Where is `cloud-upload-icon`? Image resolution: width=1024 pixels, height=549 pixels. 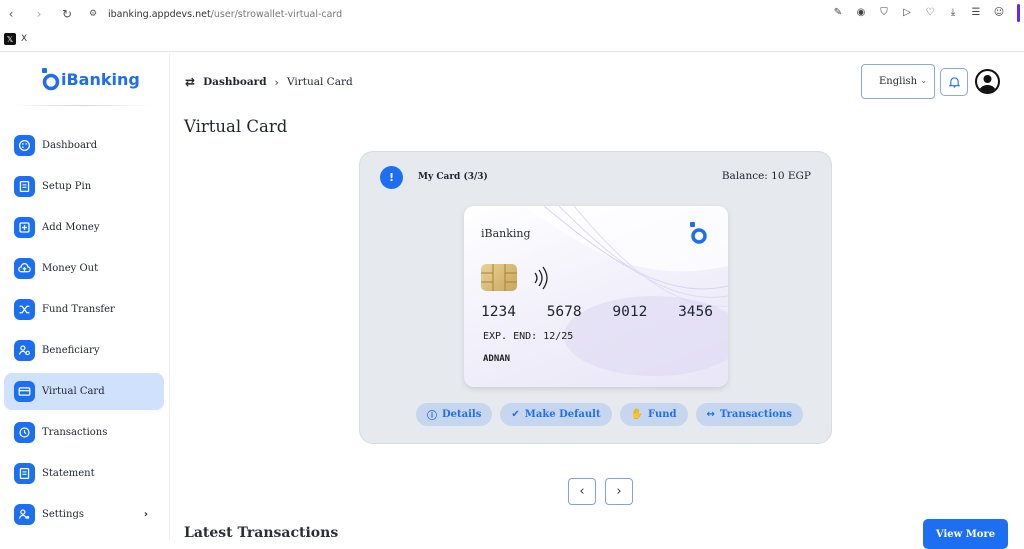
cloud-upload-icon is located at coordinates (24, 268).